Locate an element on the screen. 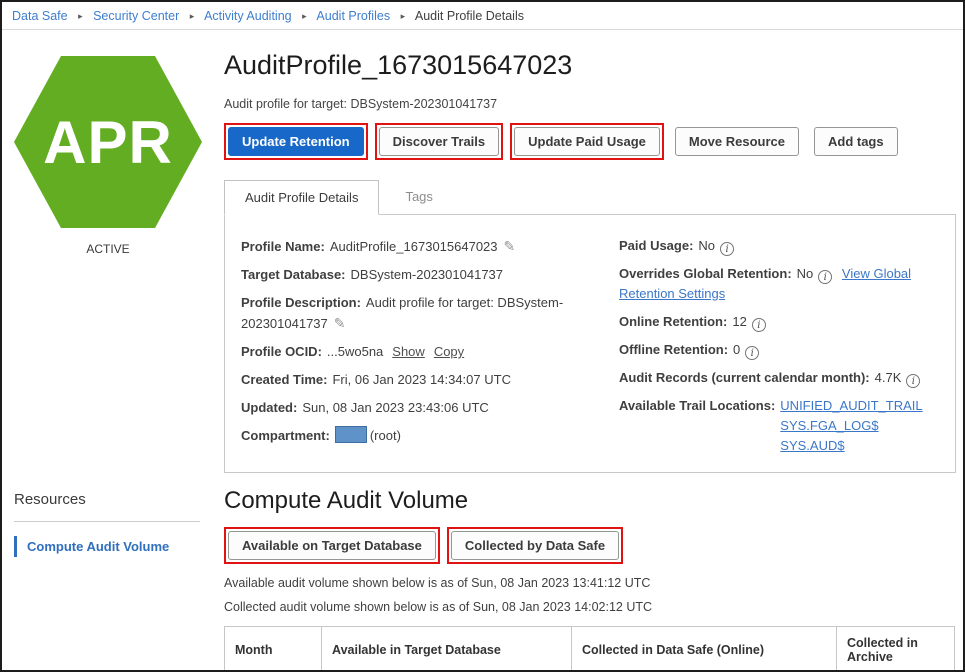 The height and width of the screenshot is (672, 965). collected-by-data-safe-button: Collected by Data Safe is located at coordinates (535, 545).